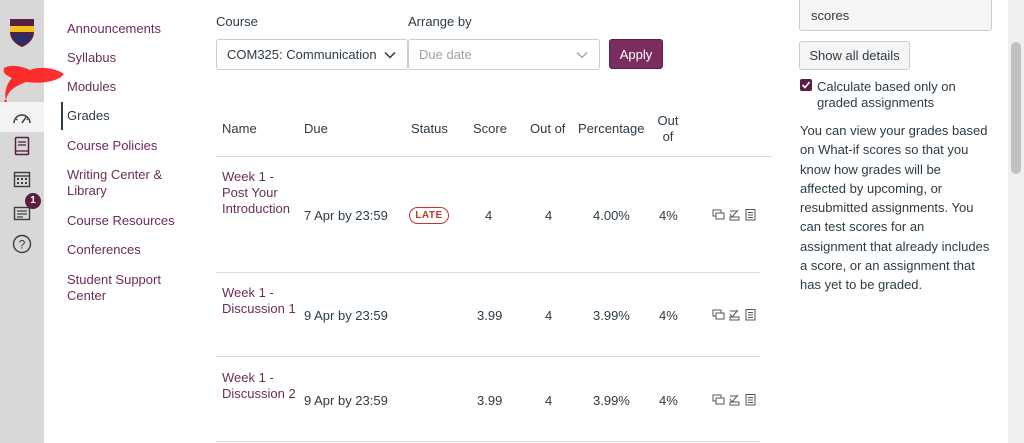  I want to click on percentage-value: 4.00%, so click(611, 215).